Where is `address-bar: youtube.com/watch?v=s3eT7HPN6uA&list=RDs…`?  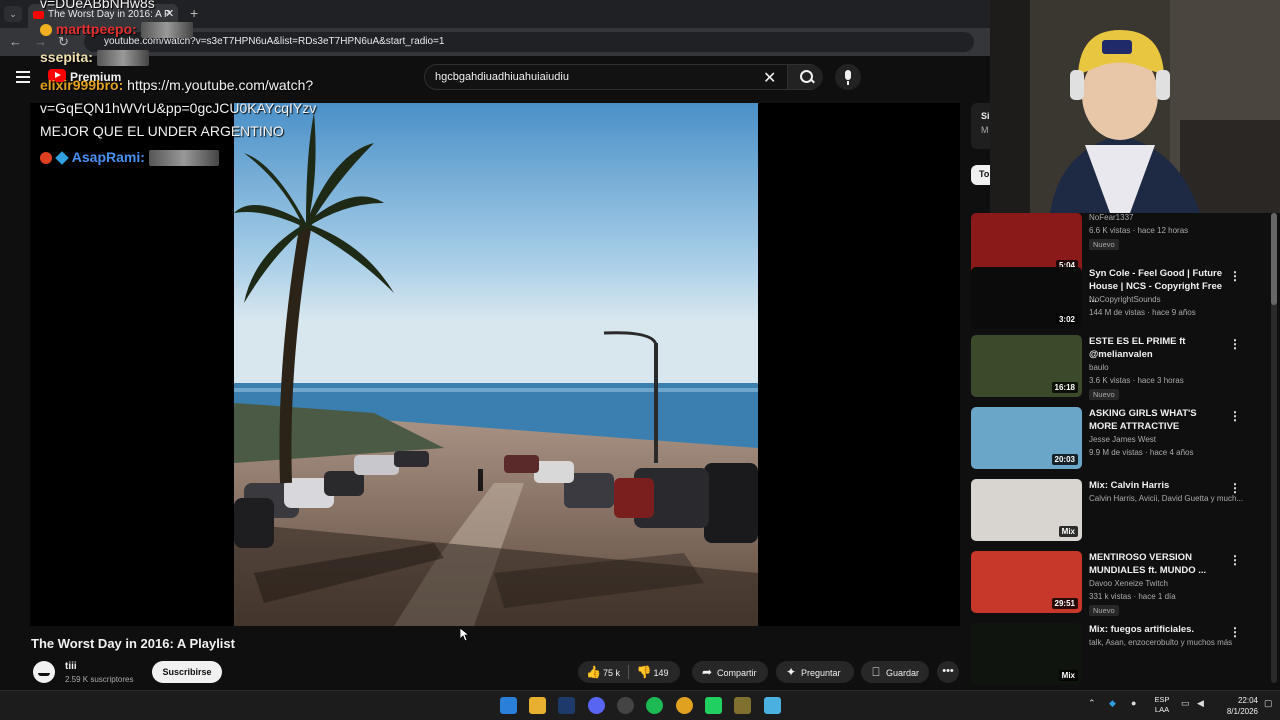 address-bar: youtube.com/watch?v=s3eT7HPN6uA&list=RDs… is located at coordinates (529, 42).